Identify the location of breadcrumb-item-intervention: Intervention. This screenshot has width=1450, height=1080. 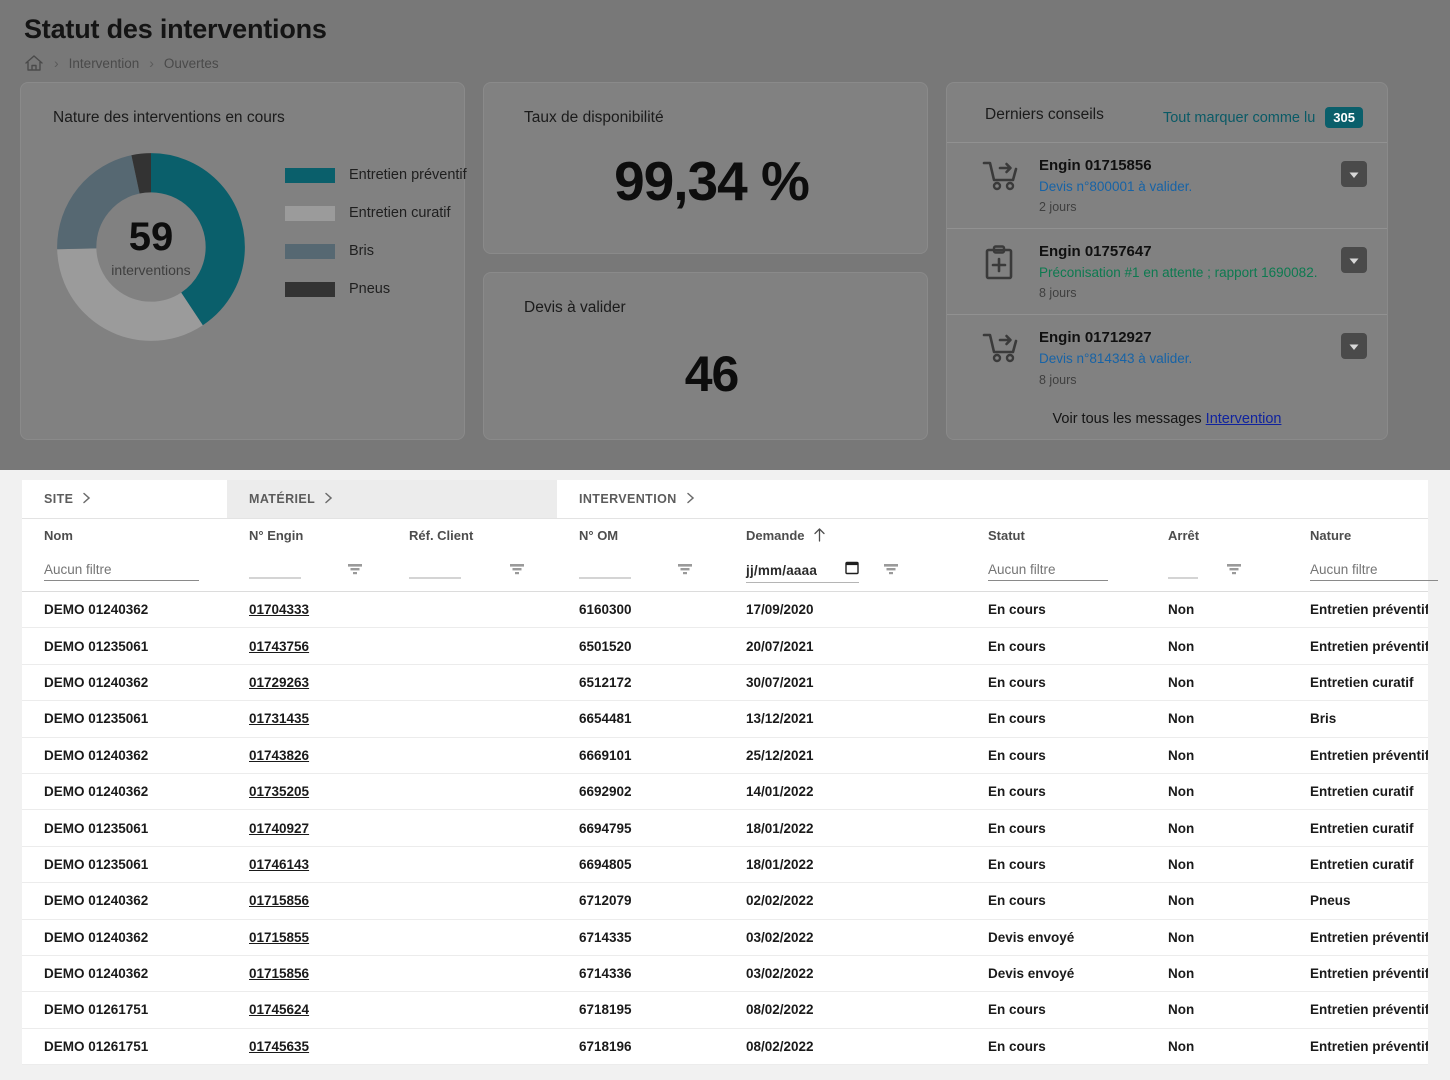
(104, 63).